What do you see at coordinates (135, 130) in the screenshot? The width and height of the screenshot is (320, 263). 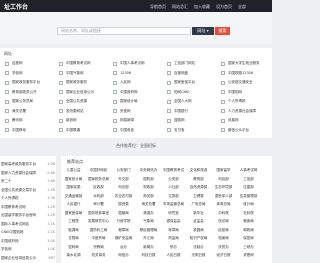 I see `link-item: 中国电信` at bounding box center [135, 130].